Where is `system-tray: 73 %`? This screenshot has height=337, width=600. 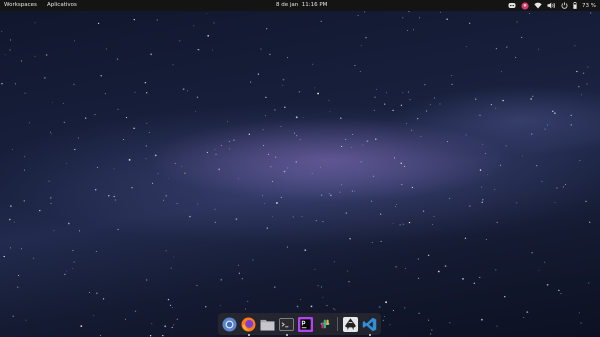
system-tray: 73 % is located at coordinates (552, 5).